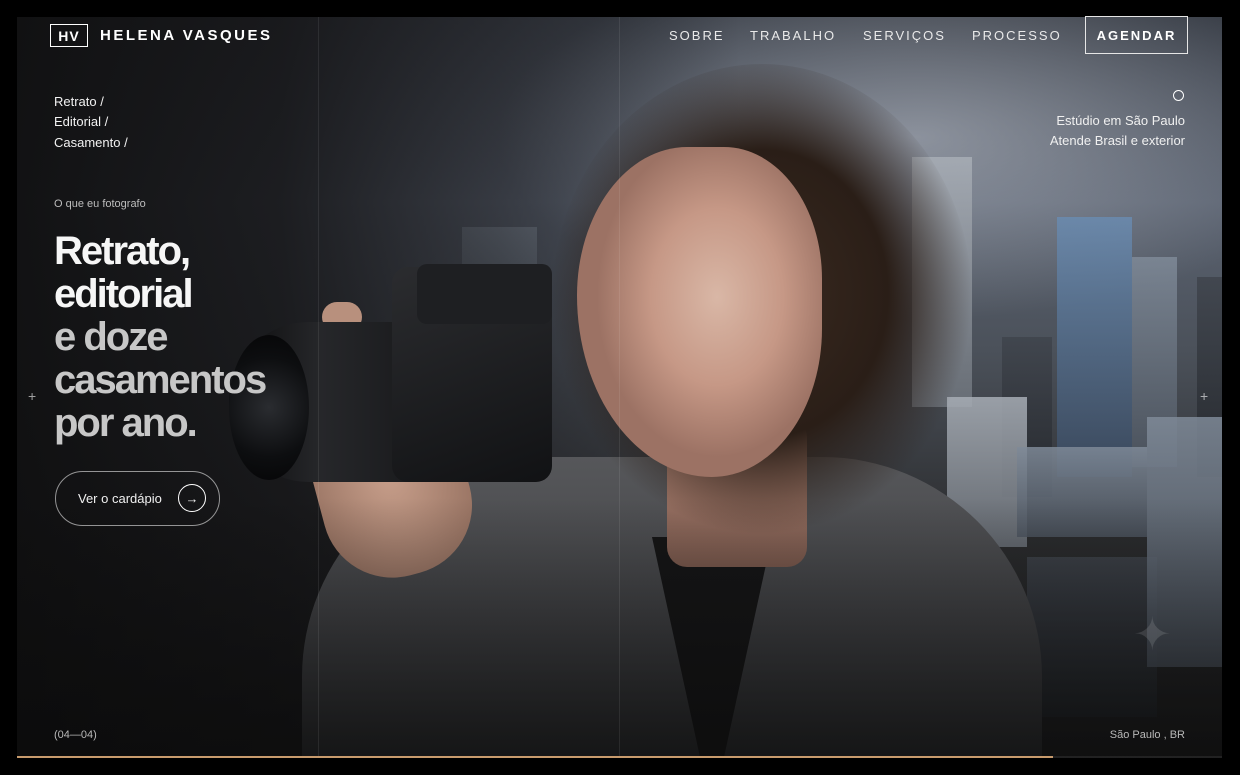  What do you see at coordinates (126, 423) in the screenshot?
I see `headline-line: por ano.` at bounding box center [126, 423].